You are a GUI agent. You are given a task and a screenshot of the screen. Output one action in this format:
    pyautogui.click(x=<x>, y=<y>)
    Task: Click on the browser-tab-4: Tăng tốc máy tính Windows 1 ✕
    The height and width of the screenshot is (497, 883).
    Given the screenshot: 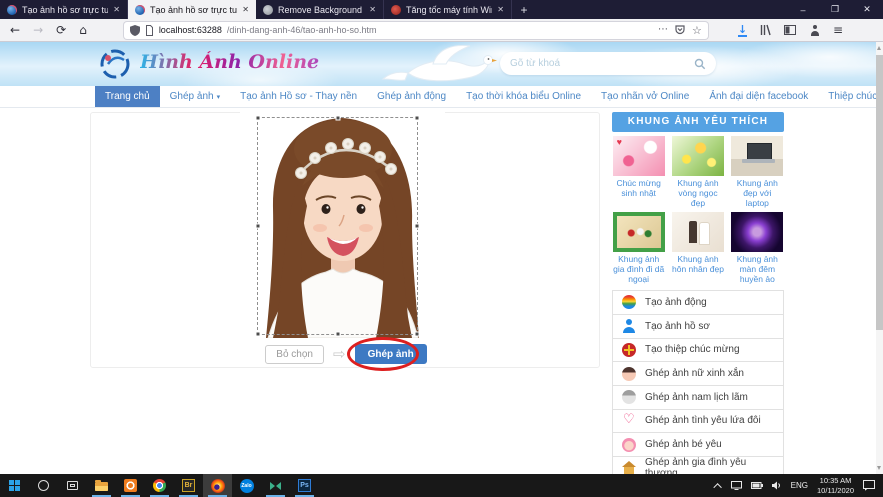 What is the action you would take?
    pyautogui.click(x=448, y=9)
    